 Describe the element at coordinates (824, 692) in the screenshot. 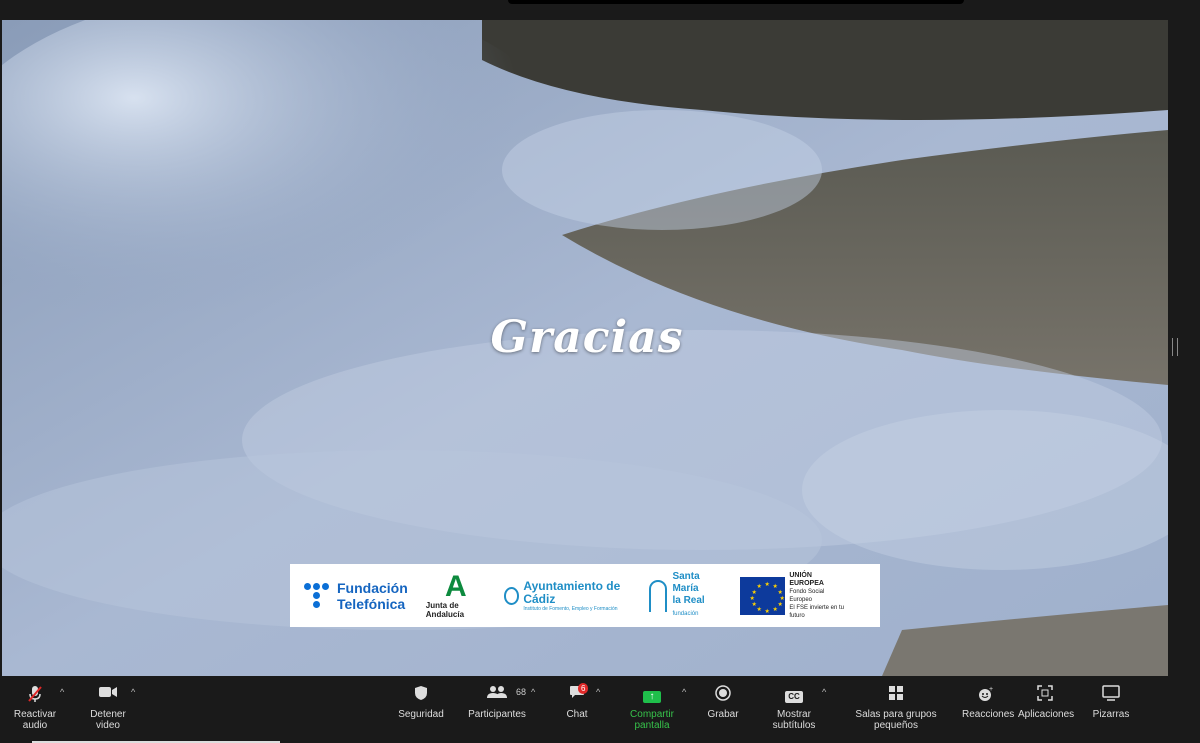

I see `captions-options-chevron-icon: ^` at that location.